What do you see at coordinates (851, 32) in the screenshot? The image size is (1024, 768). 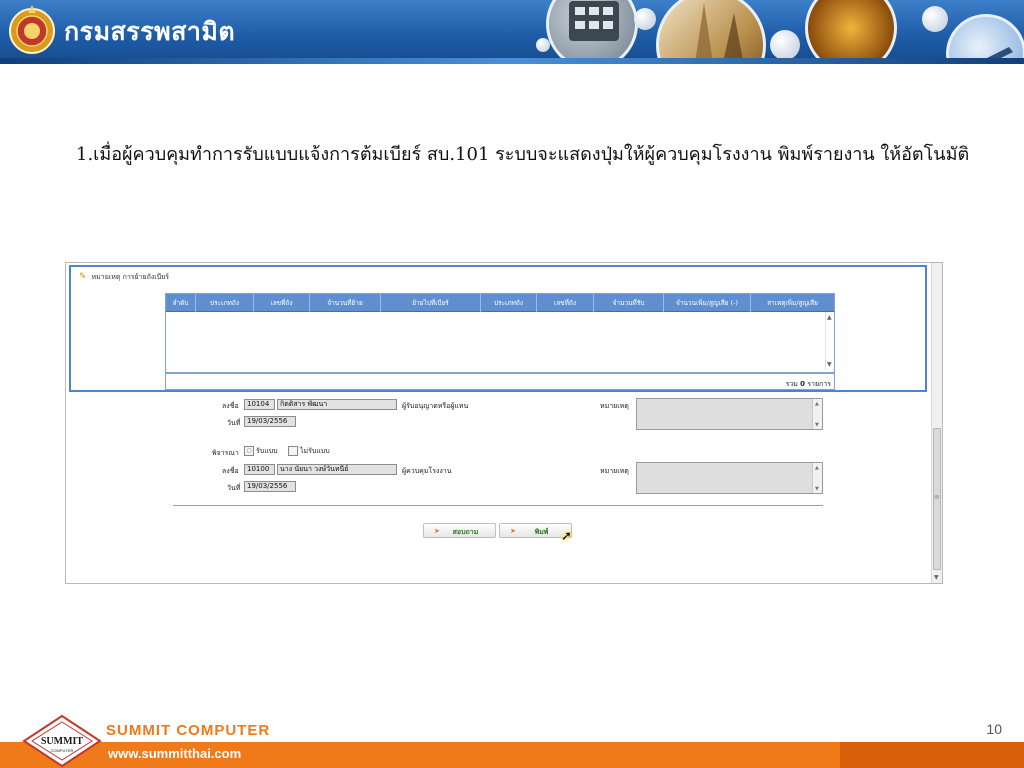 I see `circuit-photo` at bounding box center [851, 32].